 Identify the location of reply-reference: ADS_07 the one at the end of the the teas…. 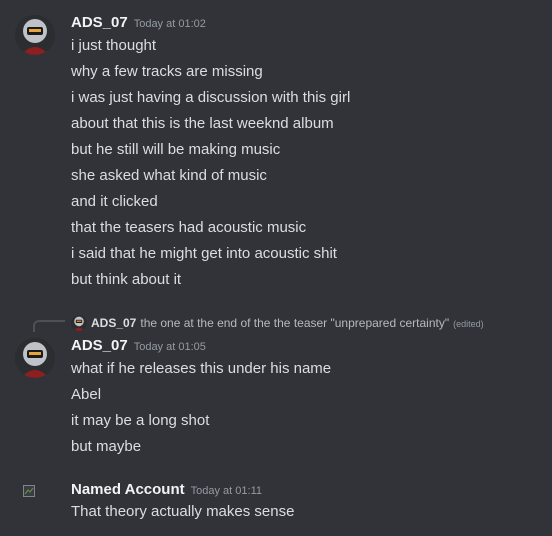
(277, 323).